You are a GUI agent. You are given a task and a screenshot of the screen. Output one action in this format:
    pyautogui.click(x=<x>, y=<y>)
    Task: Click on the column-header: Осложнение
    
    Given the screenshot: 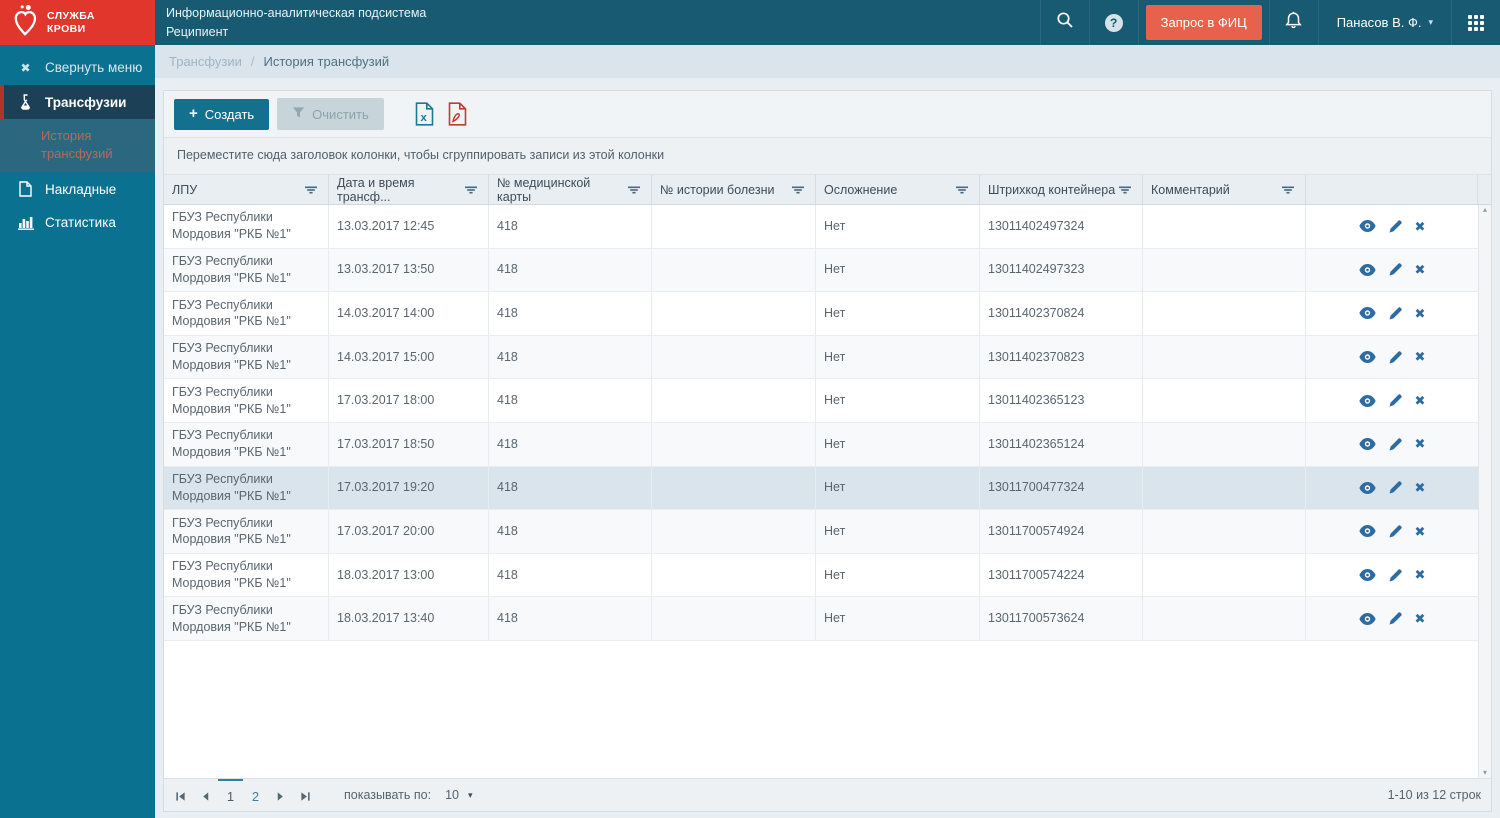 What is the action you would take?
    pyautogui.click(x=898, y=189)
    